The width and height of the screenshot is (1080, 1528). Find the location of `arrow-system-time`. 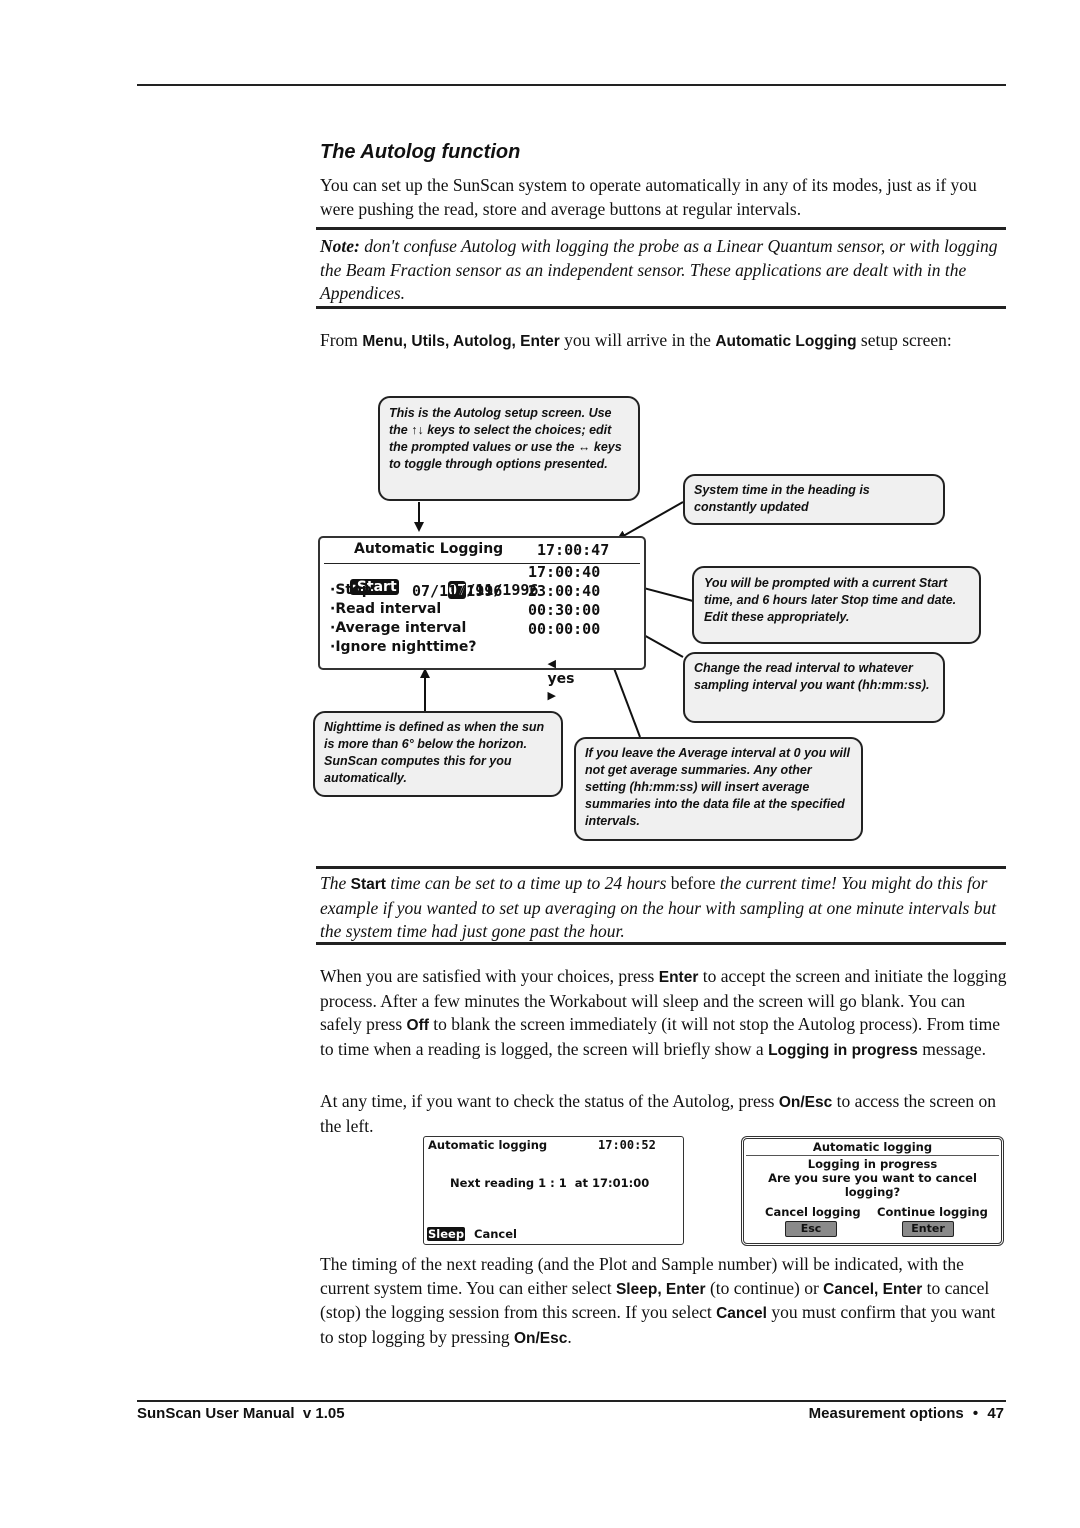

arrow-system-time is located at coordinates (650, 520).